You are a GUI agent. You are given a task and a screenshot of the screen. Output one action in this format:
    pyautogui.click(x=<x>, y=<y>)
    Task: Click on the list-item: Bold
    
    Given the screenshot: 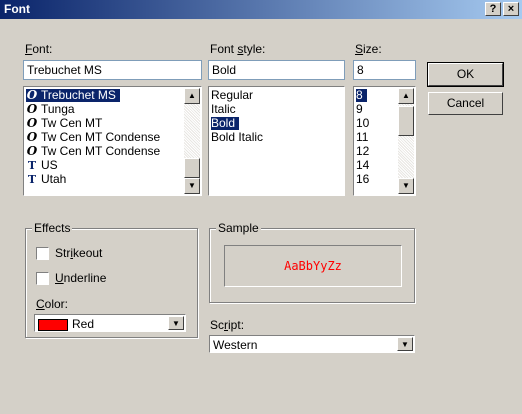 What is the action you would take?
    pyautogui.click(x=225, y=123)
    